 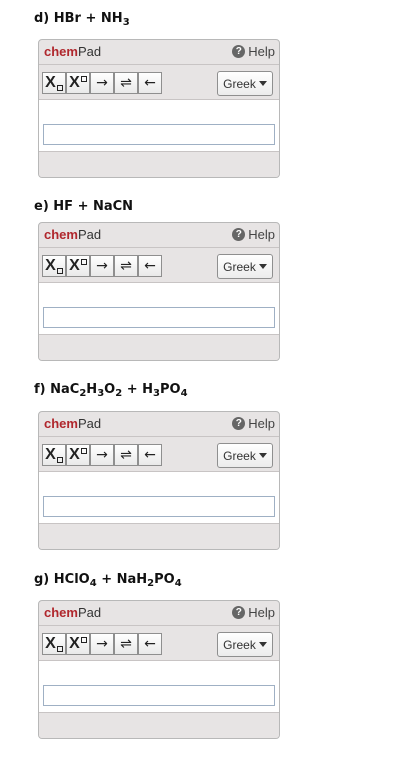 What do you see at coordinates (57, 389) in the screenshot?
I see `label-text: f) NaC` at bounding box center [57, 389].